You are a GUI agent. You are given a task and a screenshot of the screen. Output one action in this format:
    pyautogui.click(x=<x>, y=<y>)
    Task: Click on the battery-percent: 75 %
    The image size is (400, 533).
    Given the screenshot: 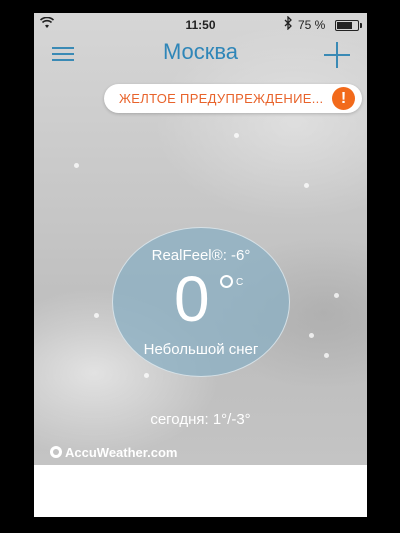 What is the action you would take?
    pyautogui.click(x=312, y=25)
    